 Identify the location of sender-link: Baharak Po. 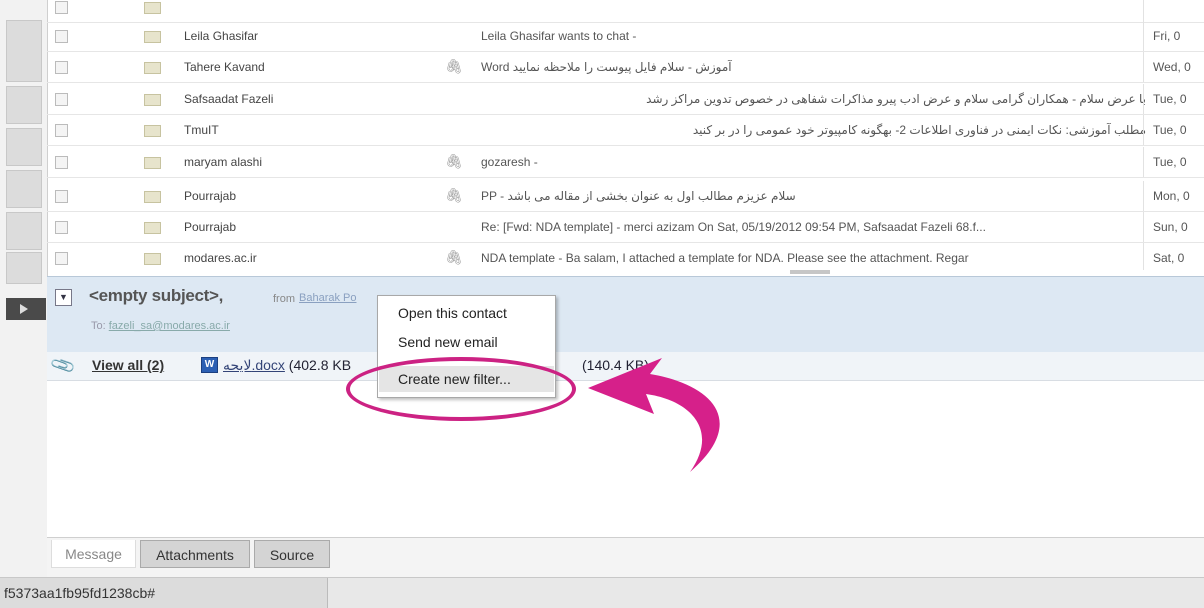
(327, 298).